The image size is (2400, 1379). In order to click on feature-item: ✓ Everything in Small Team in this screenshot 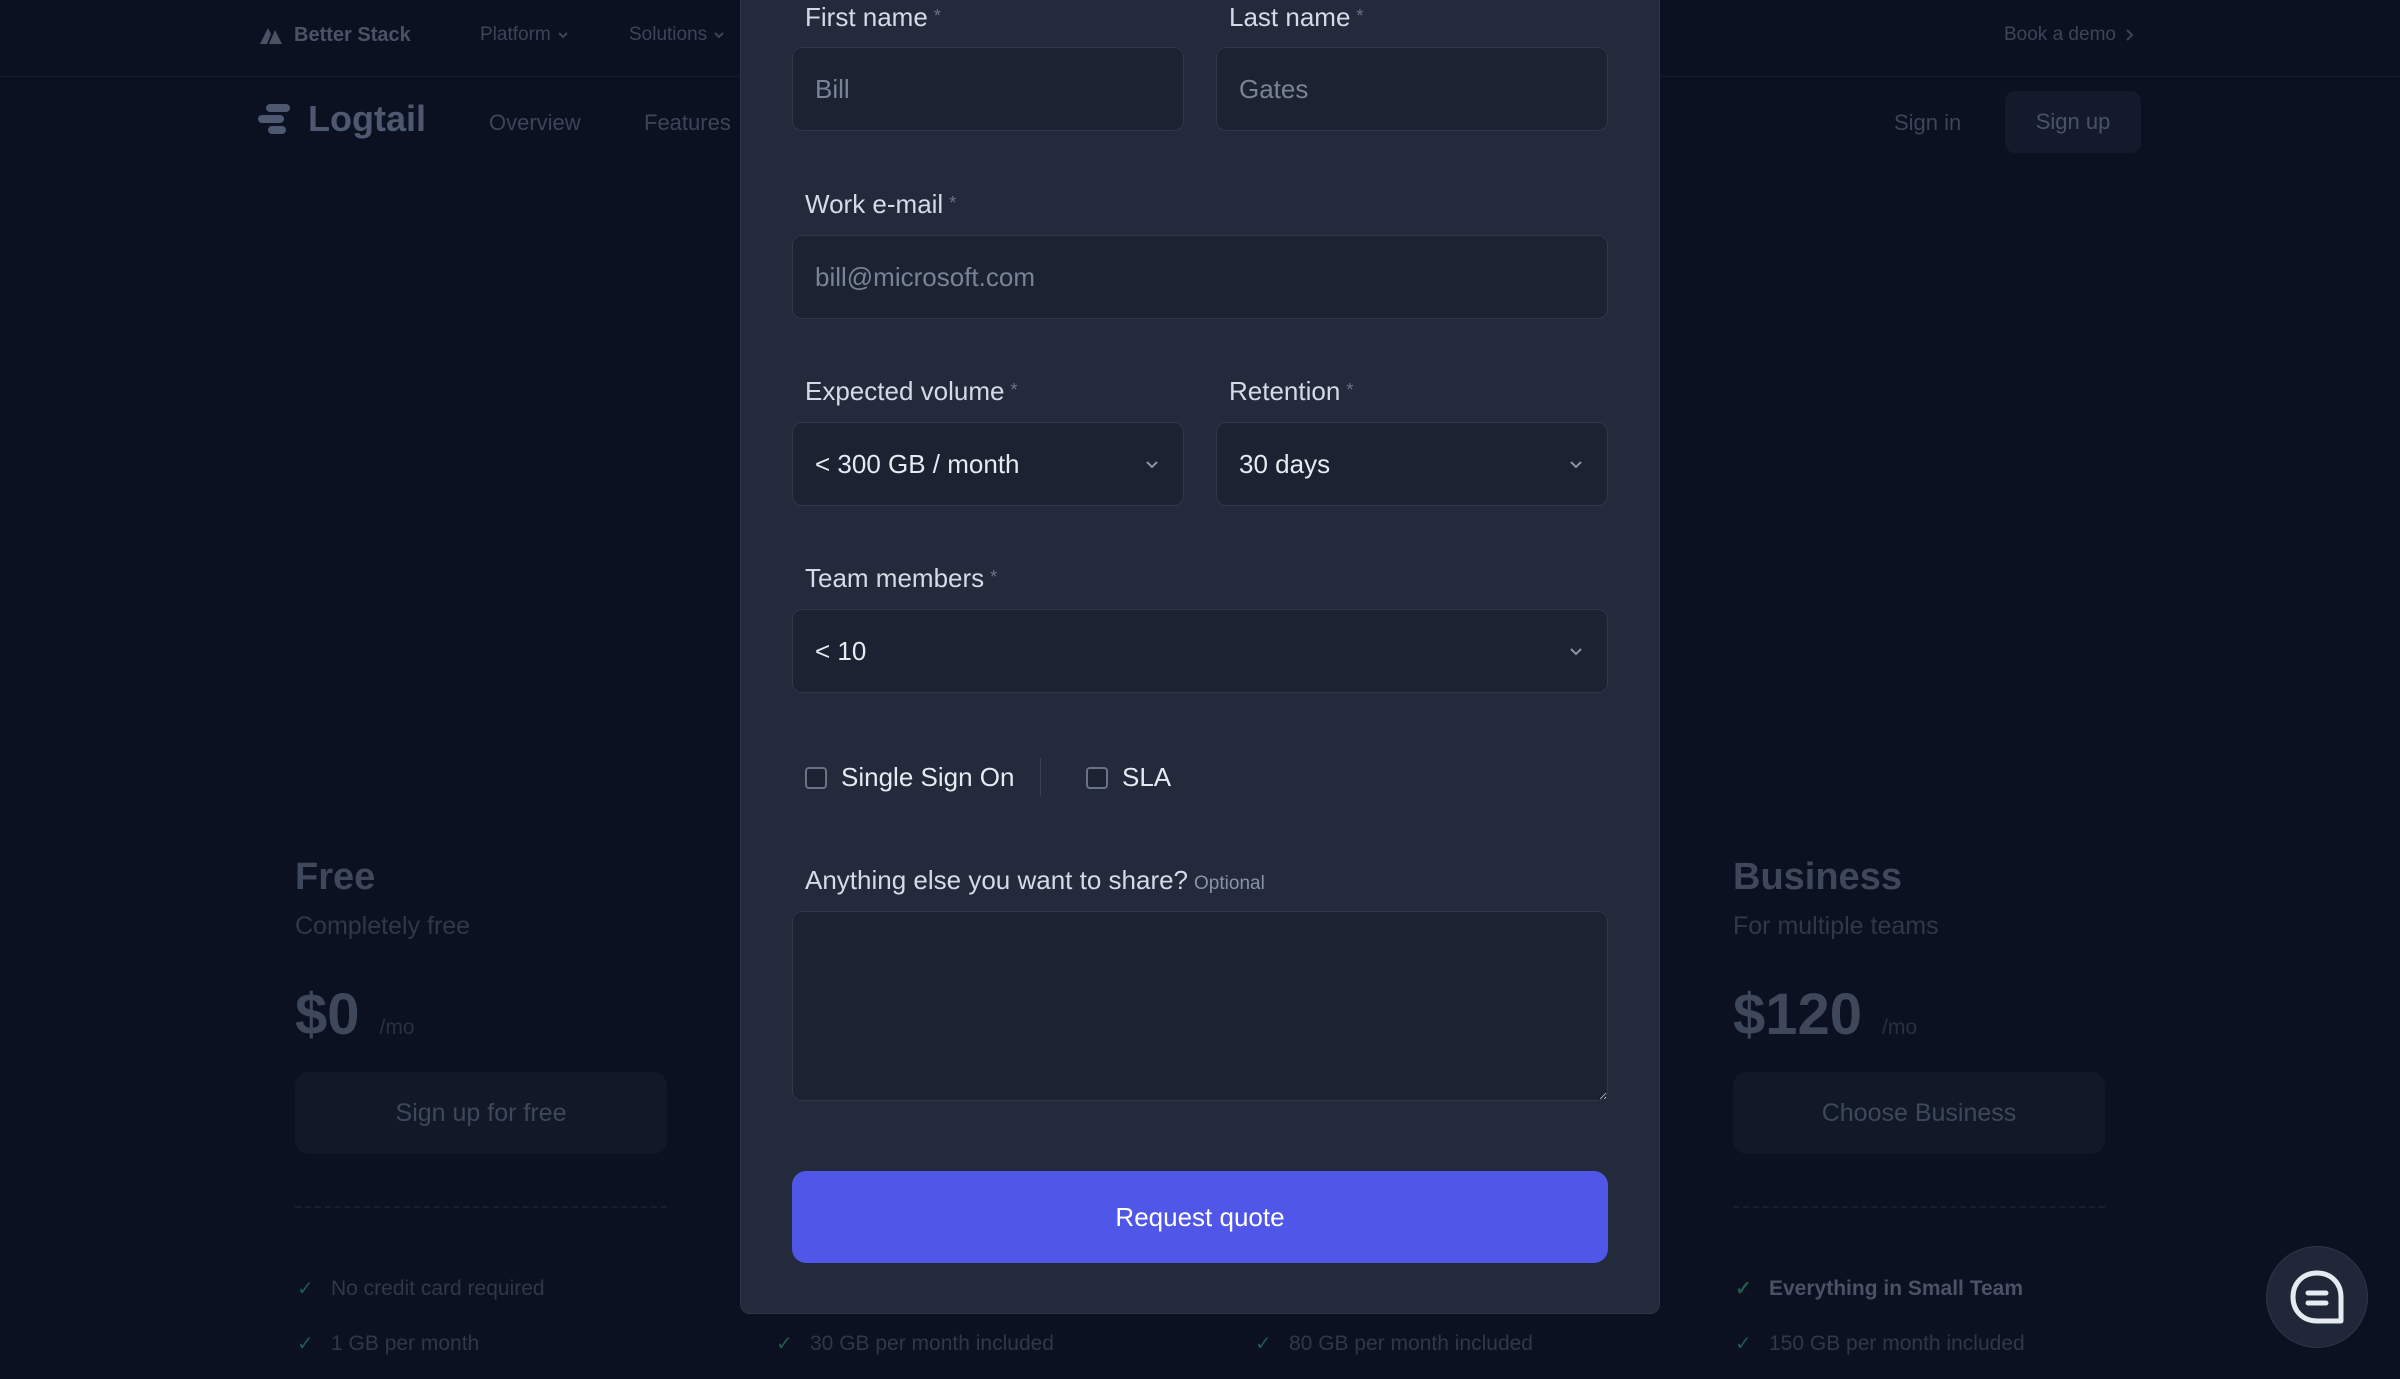, I will do `click(1879, 1288)`.